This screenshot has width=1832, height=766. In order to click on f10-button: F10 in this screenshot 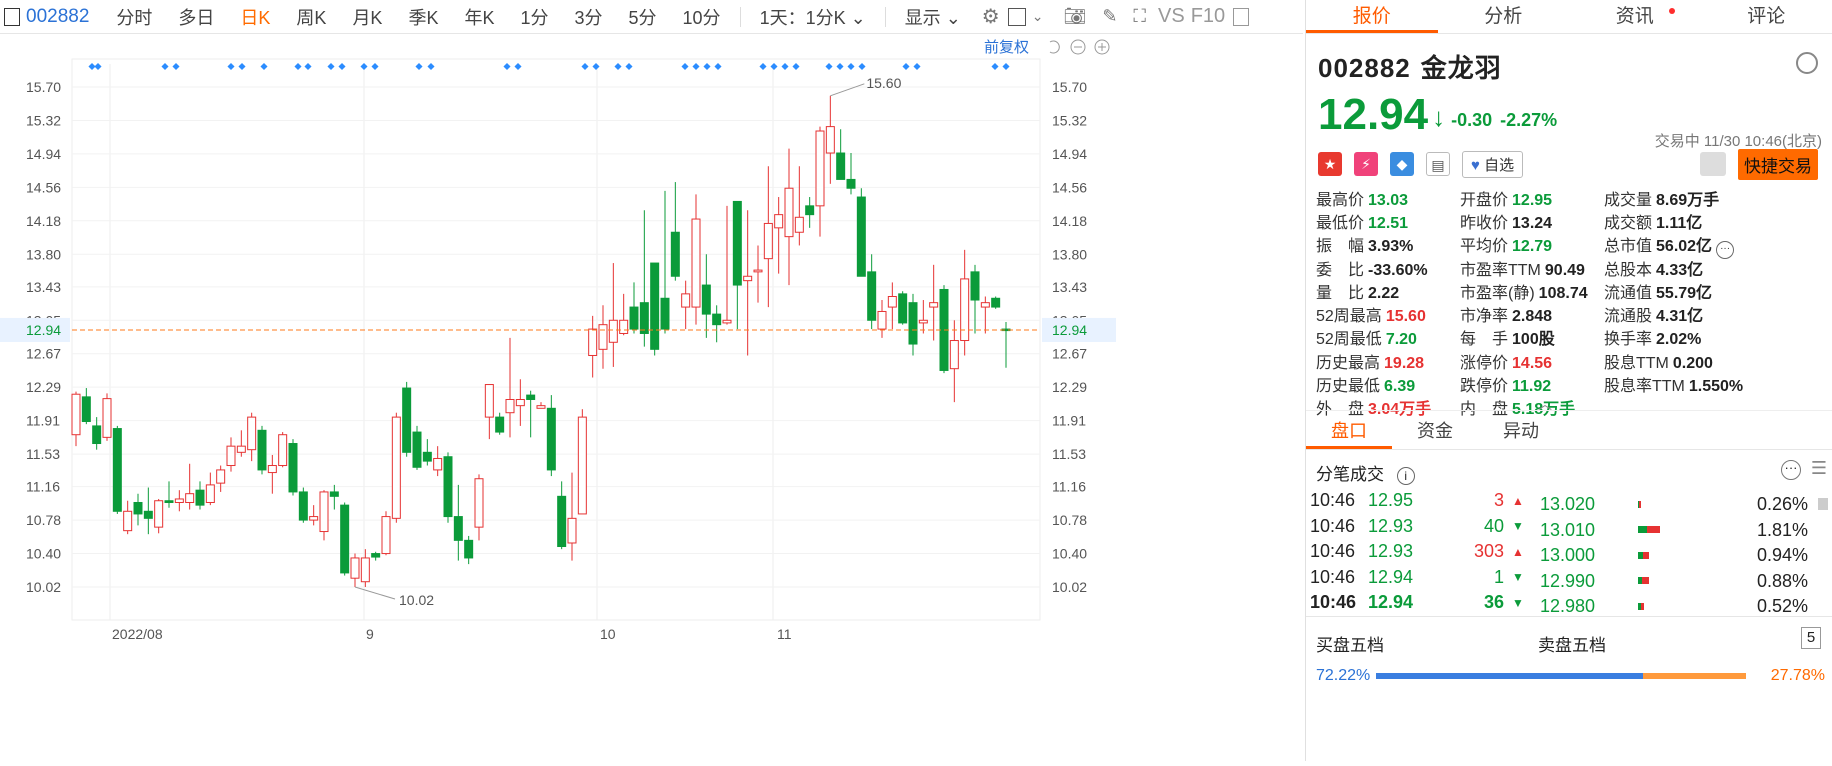, I will do `click(1208, 16)`.